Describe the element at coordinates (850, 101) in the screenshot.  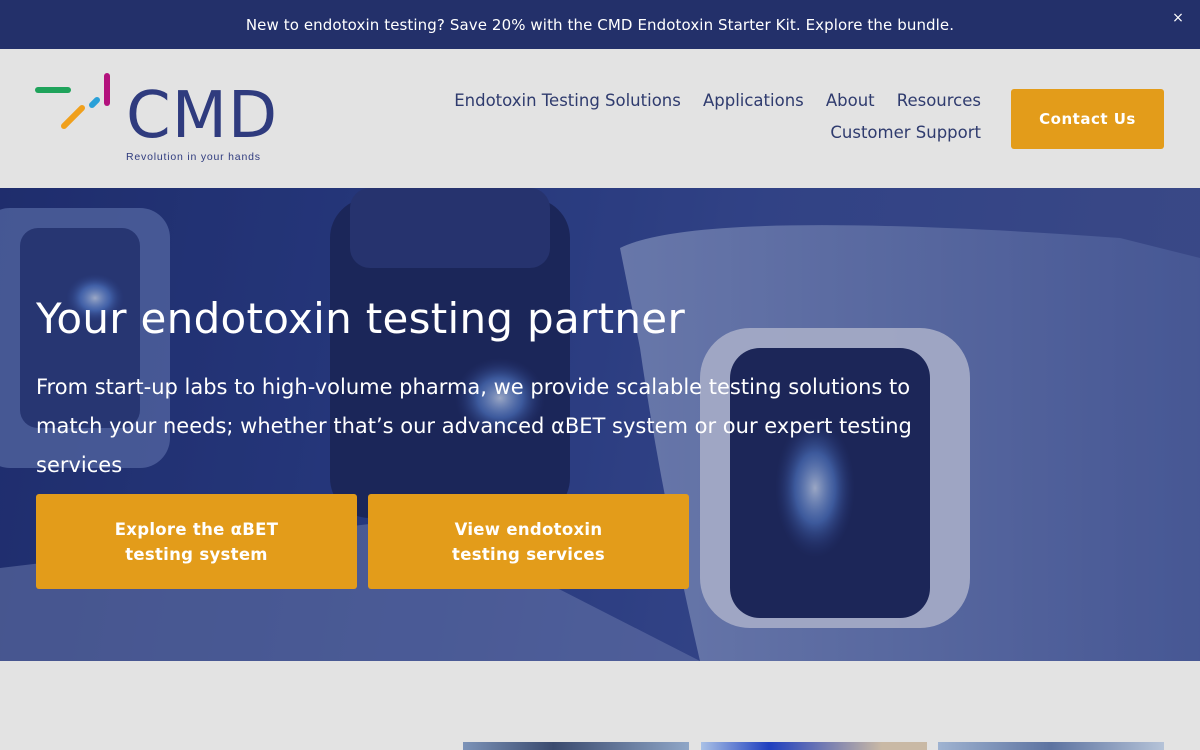
I see `nav-item-about: About` at that location.